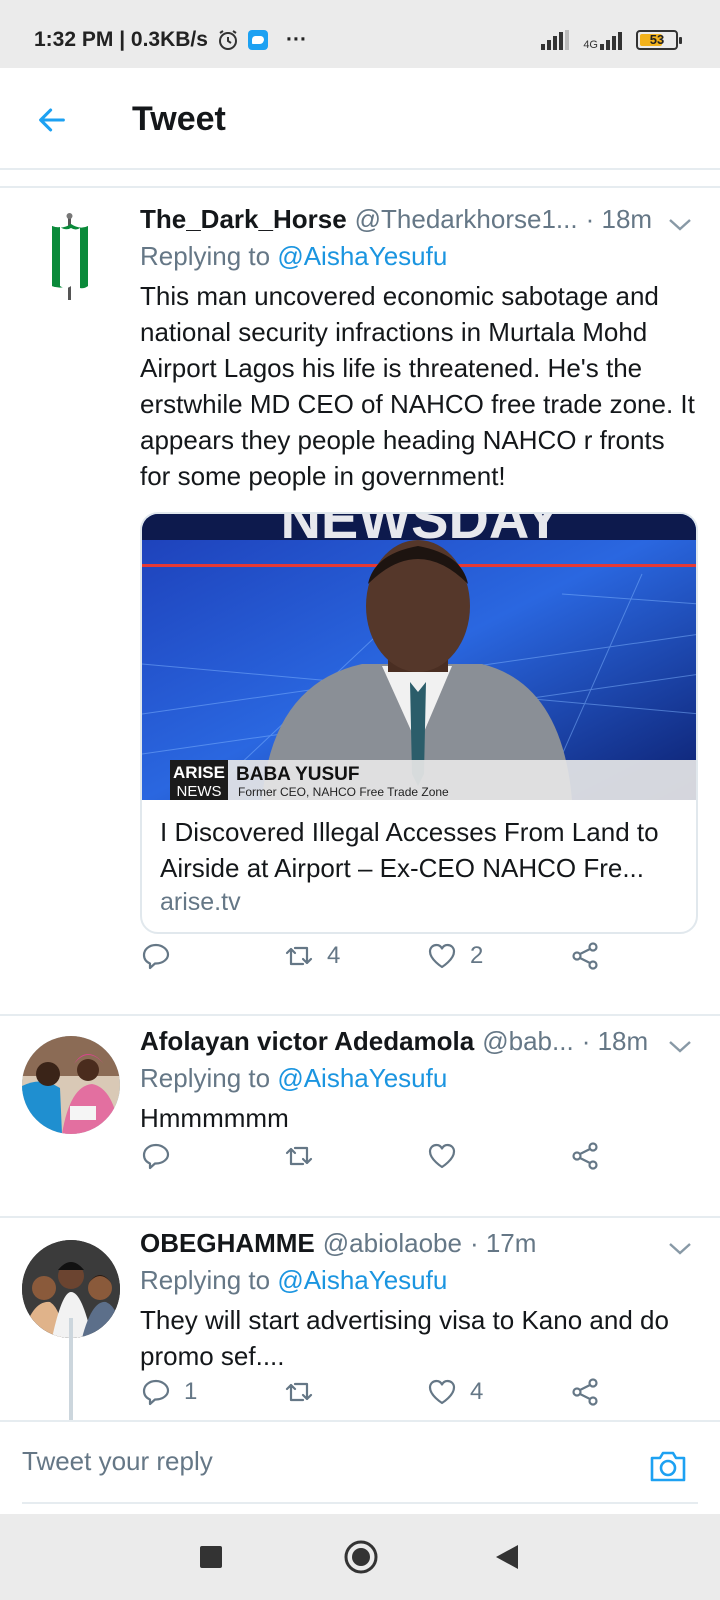 This screenshot has width=720, height=1600. What do you see at coordinates (343, 792) in the screenshot?
I see `lower-third-role: Former CEO, NAHCO Free Trade Zone` at bounding box center [343, 792].